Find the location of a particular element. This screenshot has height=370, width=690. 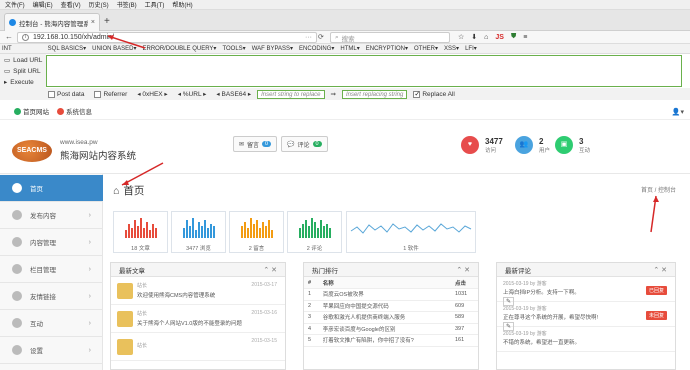

referrer-checkbox: Referrer is located at coordinates (110, 94).